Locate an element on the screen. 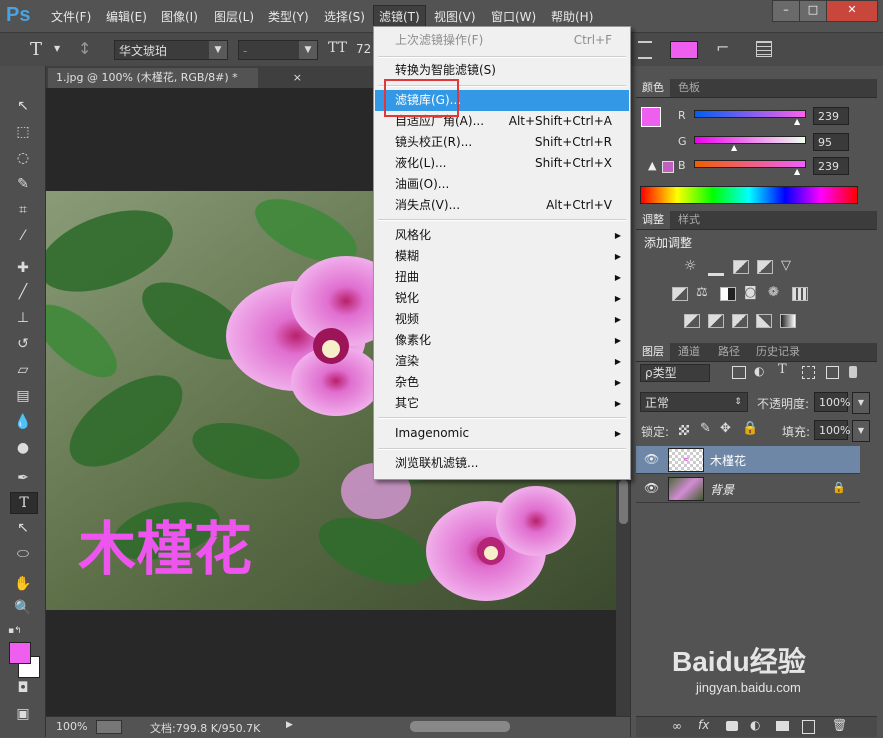 The image size is (883, 738). menu-item-liquify: 液化(L)... Shift+Ctrl+X is located at coordinates (502, 163).